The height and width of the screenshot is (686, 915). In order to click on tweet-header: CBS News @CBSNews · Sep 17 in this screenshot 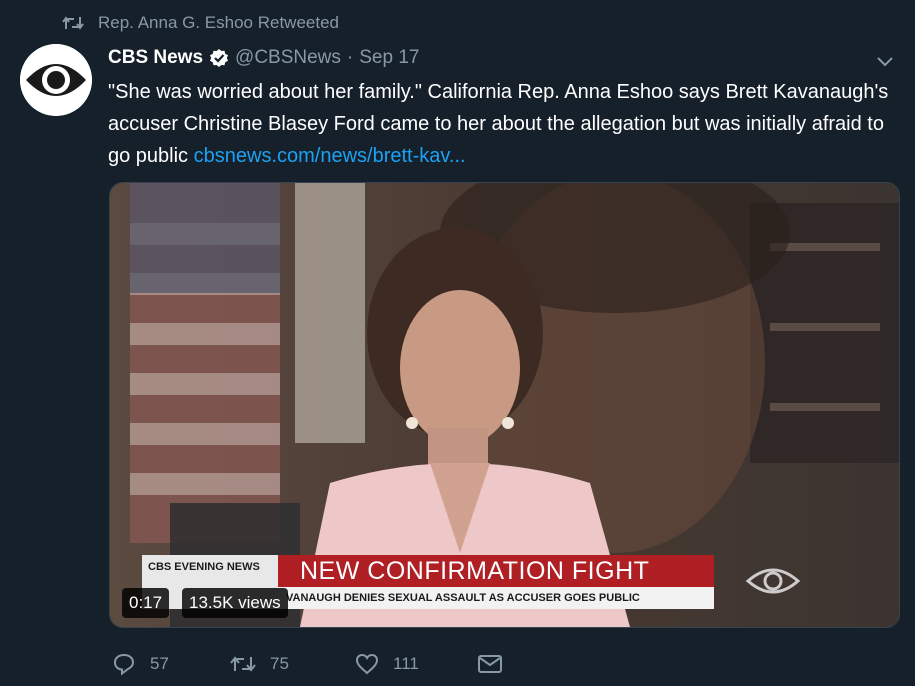, I will do `click(263, 58)`.